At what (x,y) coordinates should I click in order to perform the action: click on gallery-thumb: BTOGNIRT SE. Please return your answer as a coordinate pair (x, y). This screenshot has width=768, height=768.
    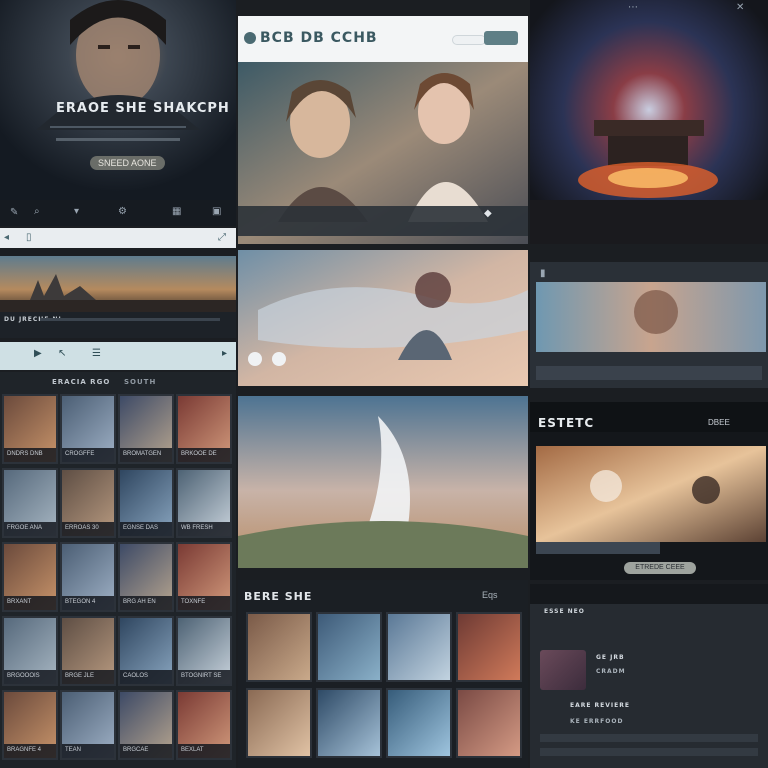
    Looking at the image, I should click on (204, 651).